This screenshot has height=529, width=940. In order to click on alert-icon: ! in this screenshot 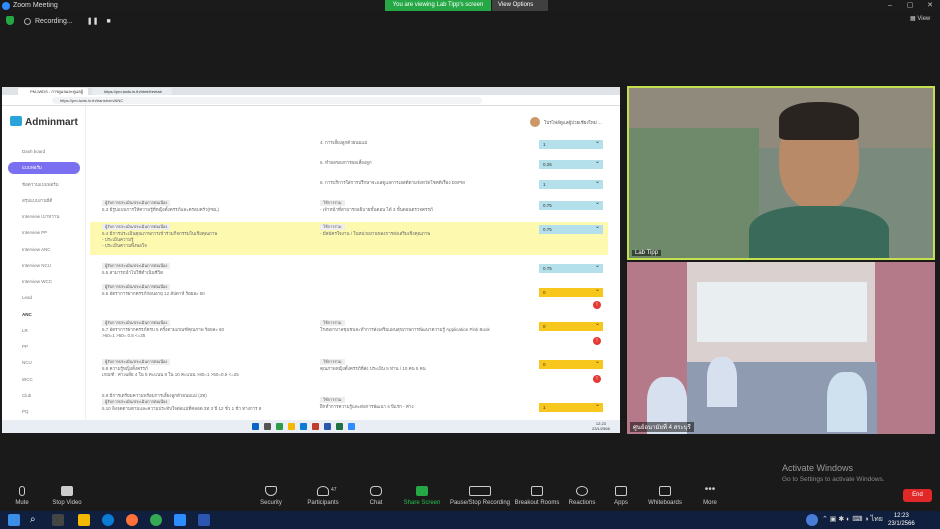, I will do `click(597, 379)`.